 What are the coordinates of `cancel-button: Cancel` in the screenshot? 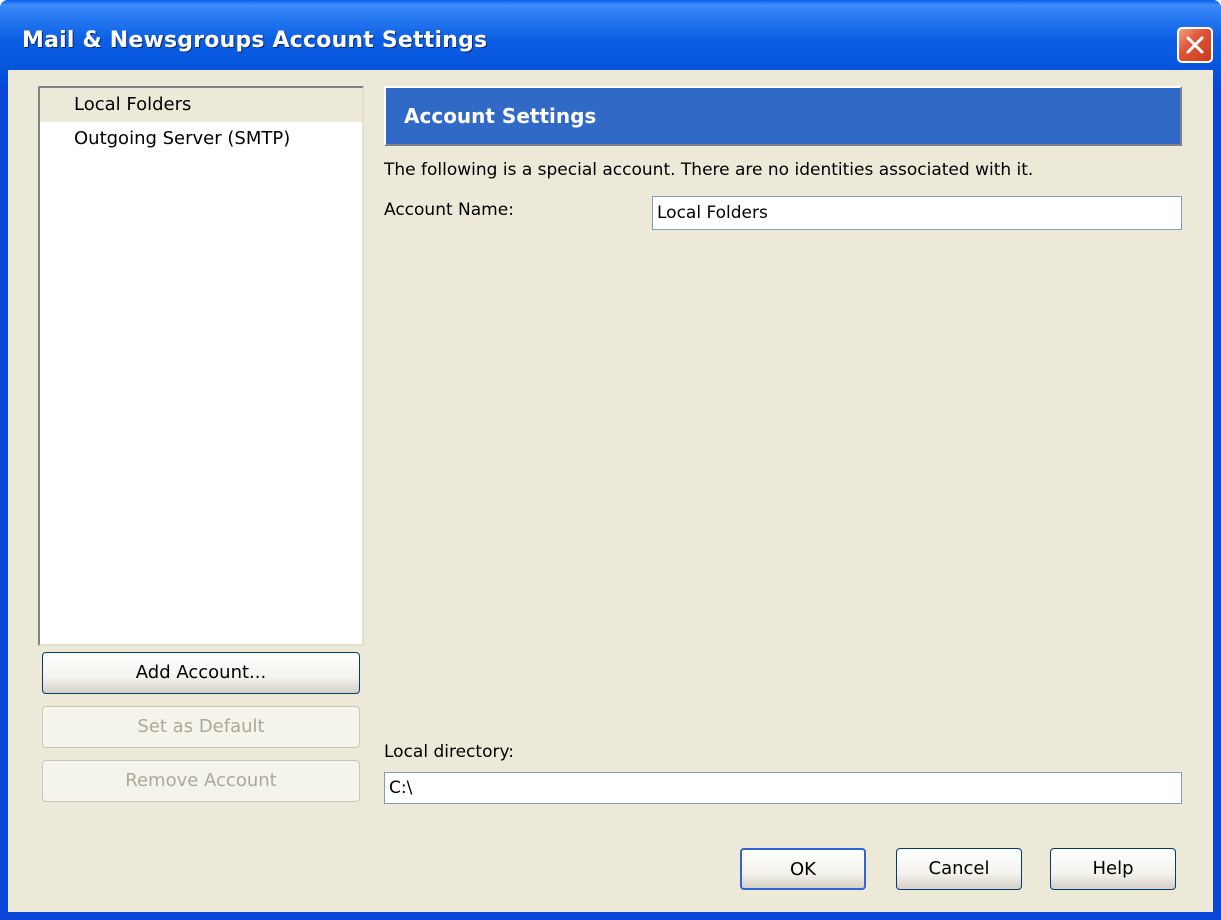 It's located at (959, 869).